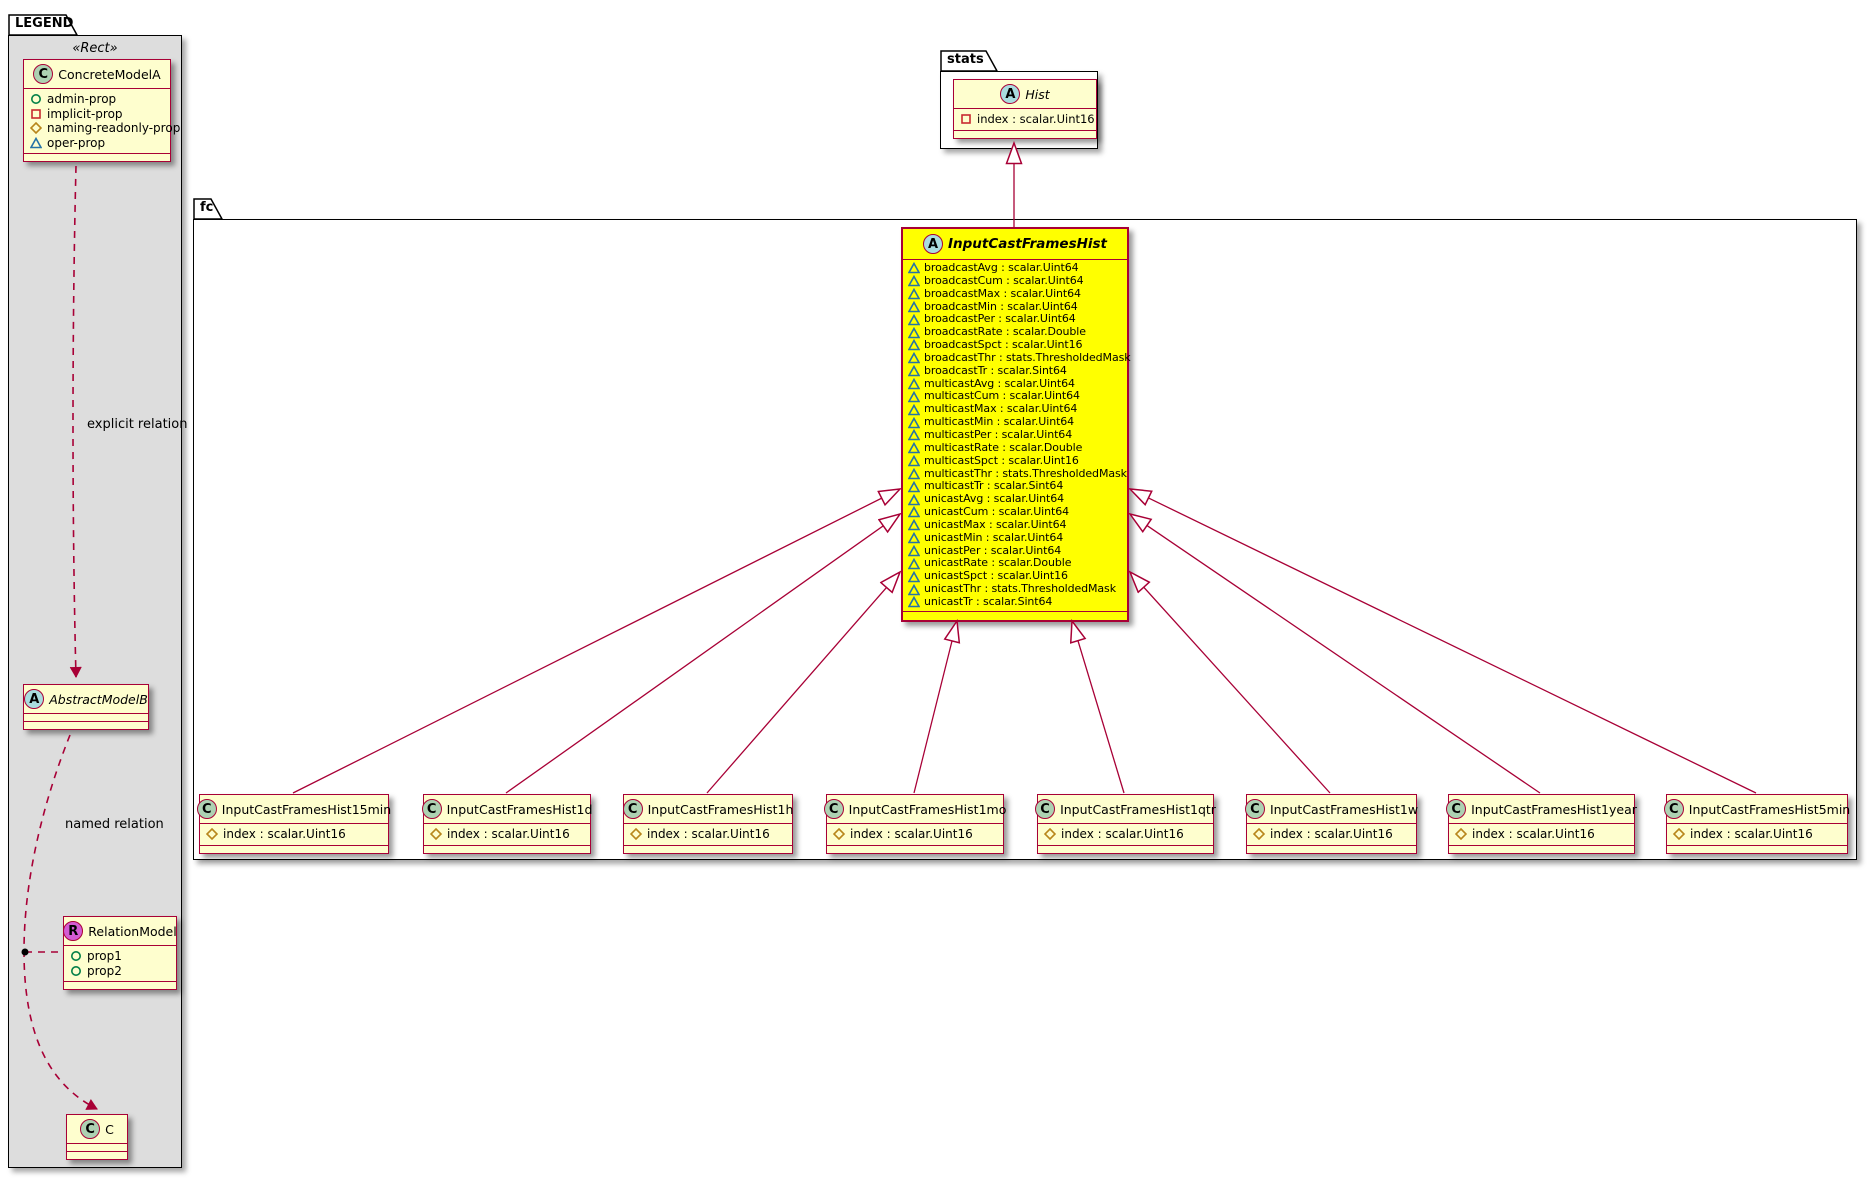 The image size is (1874, 1179). I want to click on class-title: C ConcreteModelA, so click(97, 74).